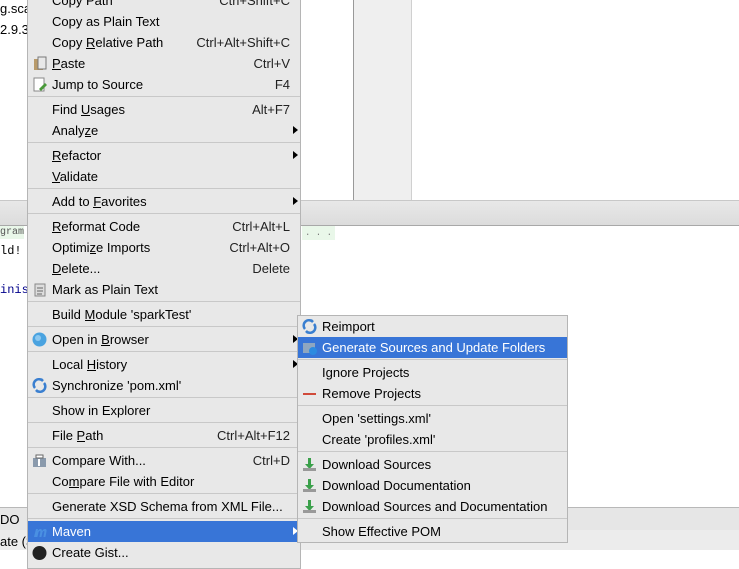  I want to click on menu-item-label: Download Sources, so click(377, 464).